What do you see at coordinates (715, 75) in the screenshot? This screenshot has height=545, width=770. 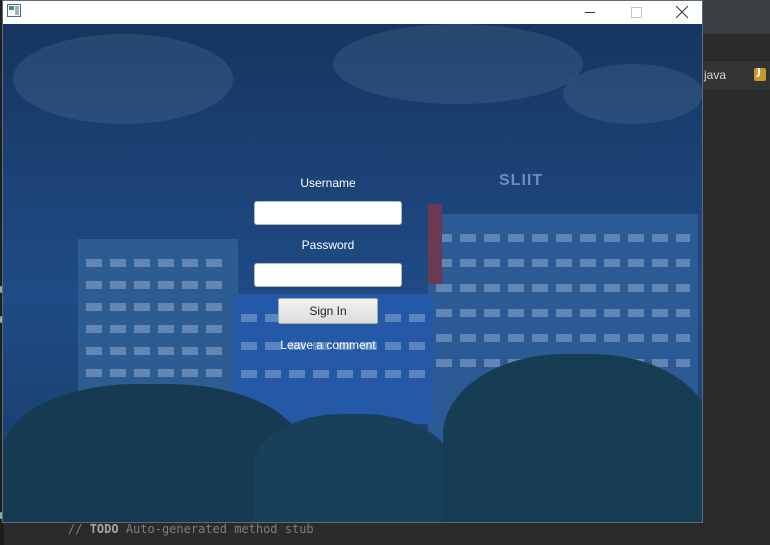 I see `ide-editor-tab: java` at bounding box center [715, 75].